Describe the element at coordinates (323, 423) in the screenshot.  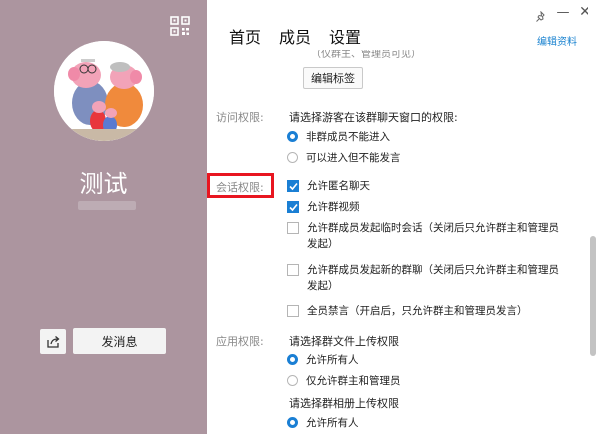
I see `album-option-everyone: 允许所有人` at that location.